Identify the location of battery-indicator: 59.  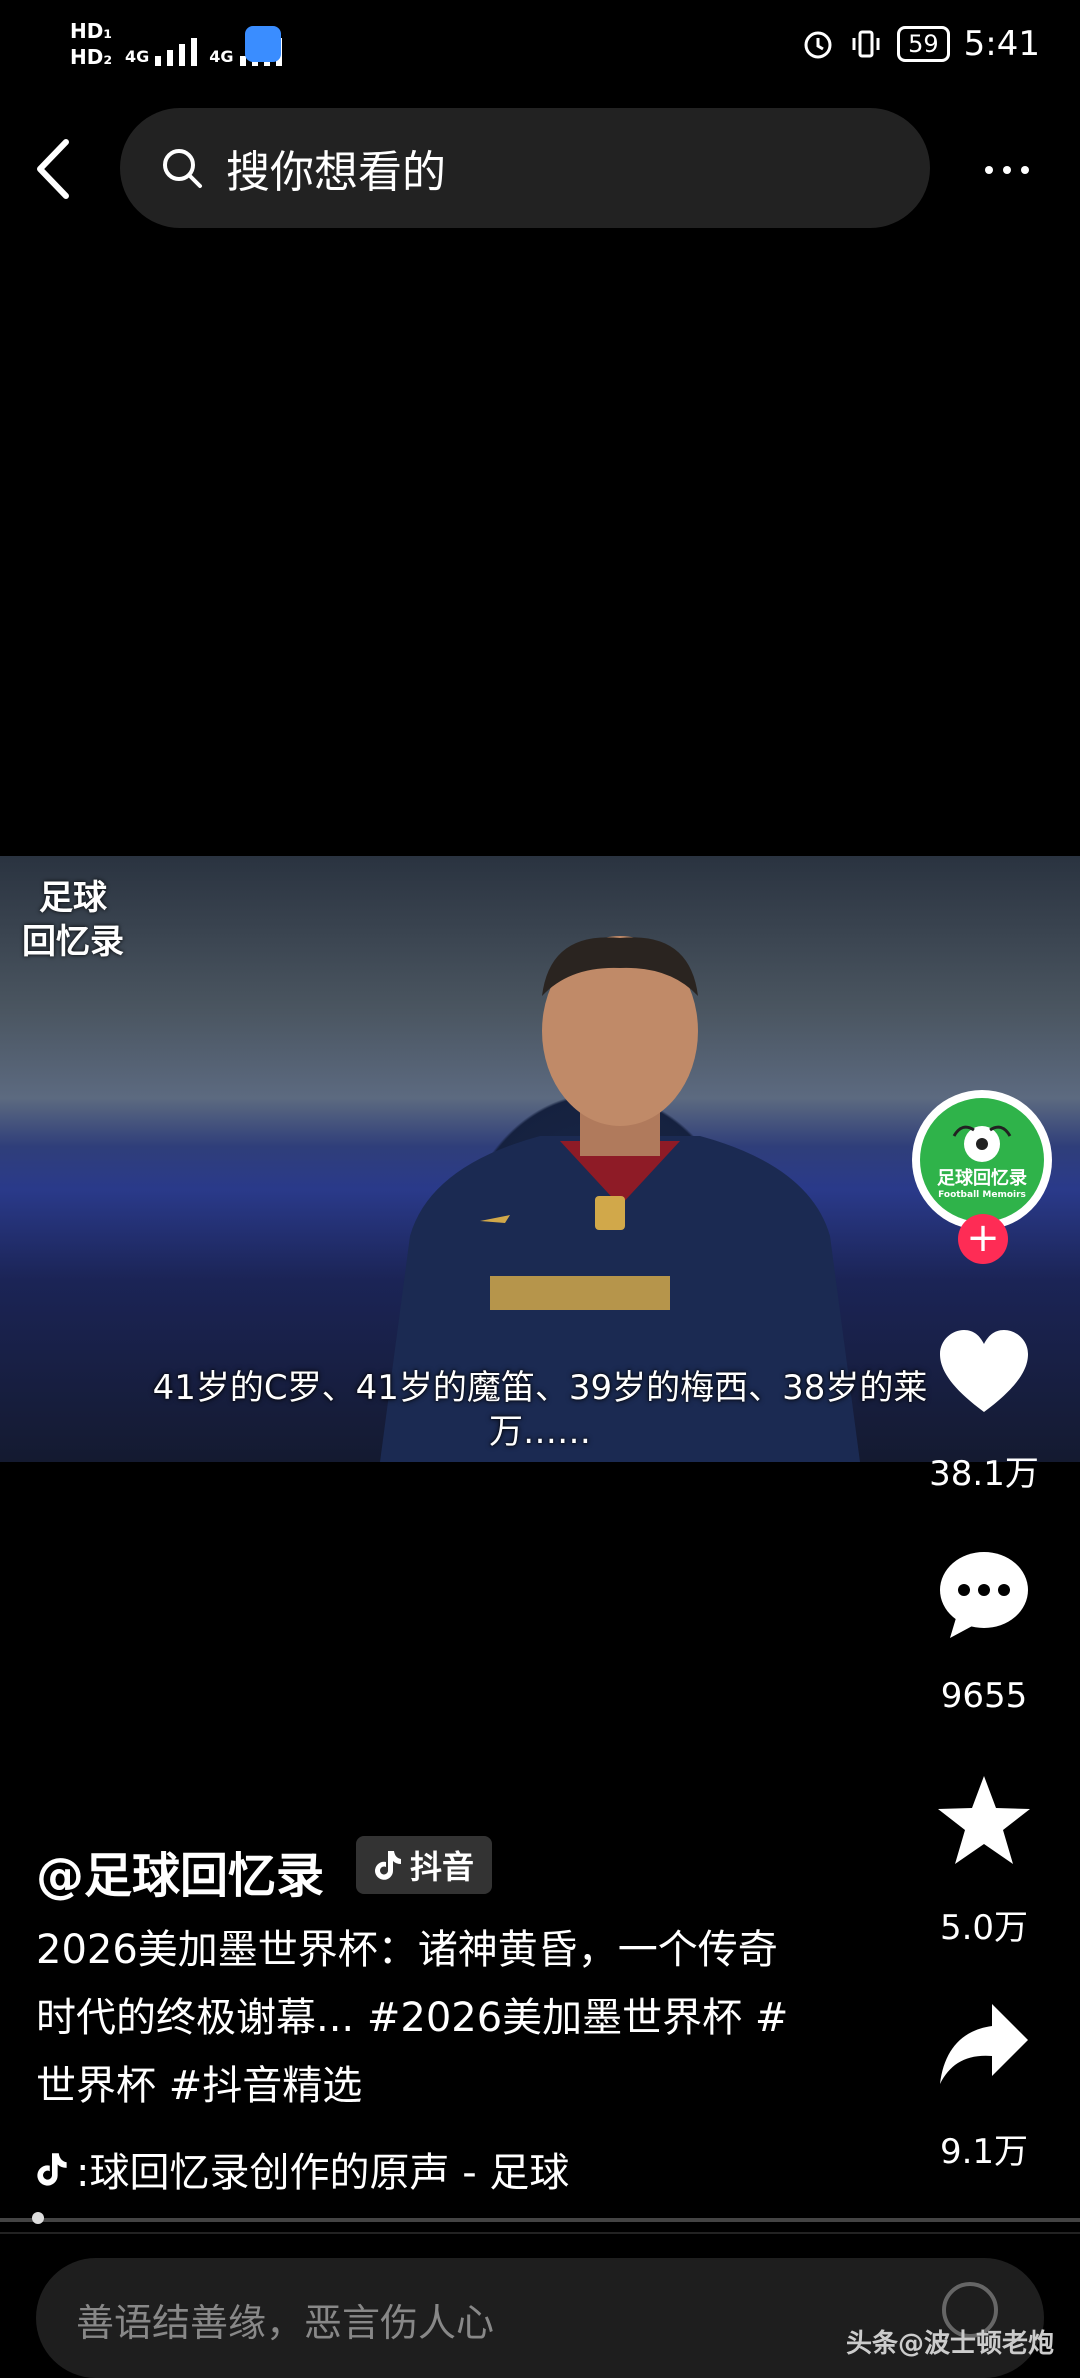
(923, 44).